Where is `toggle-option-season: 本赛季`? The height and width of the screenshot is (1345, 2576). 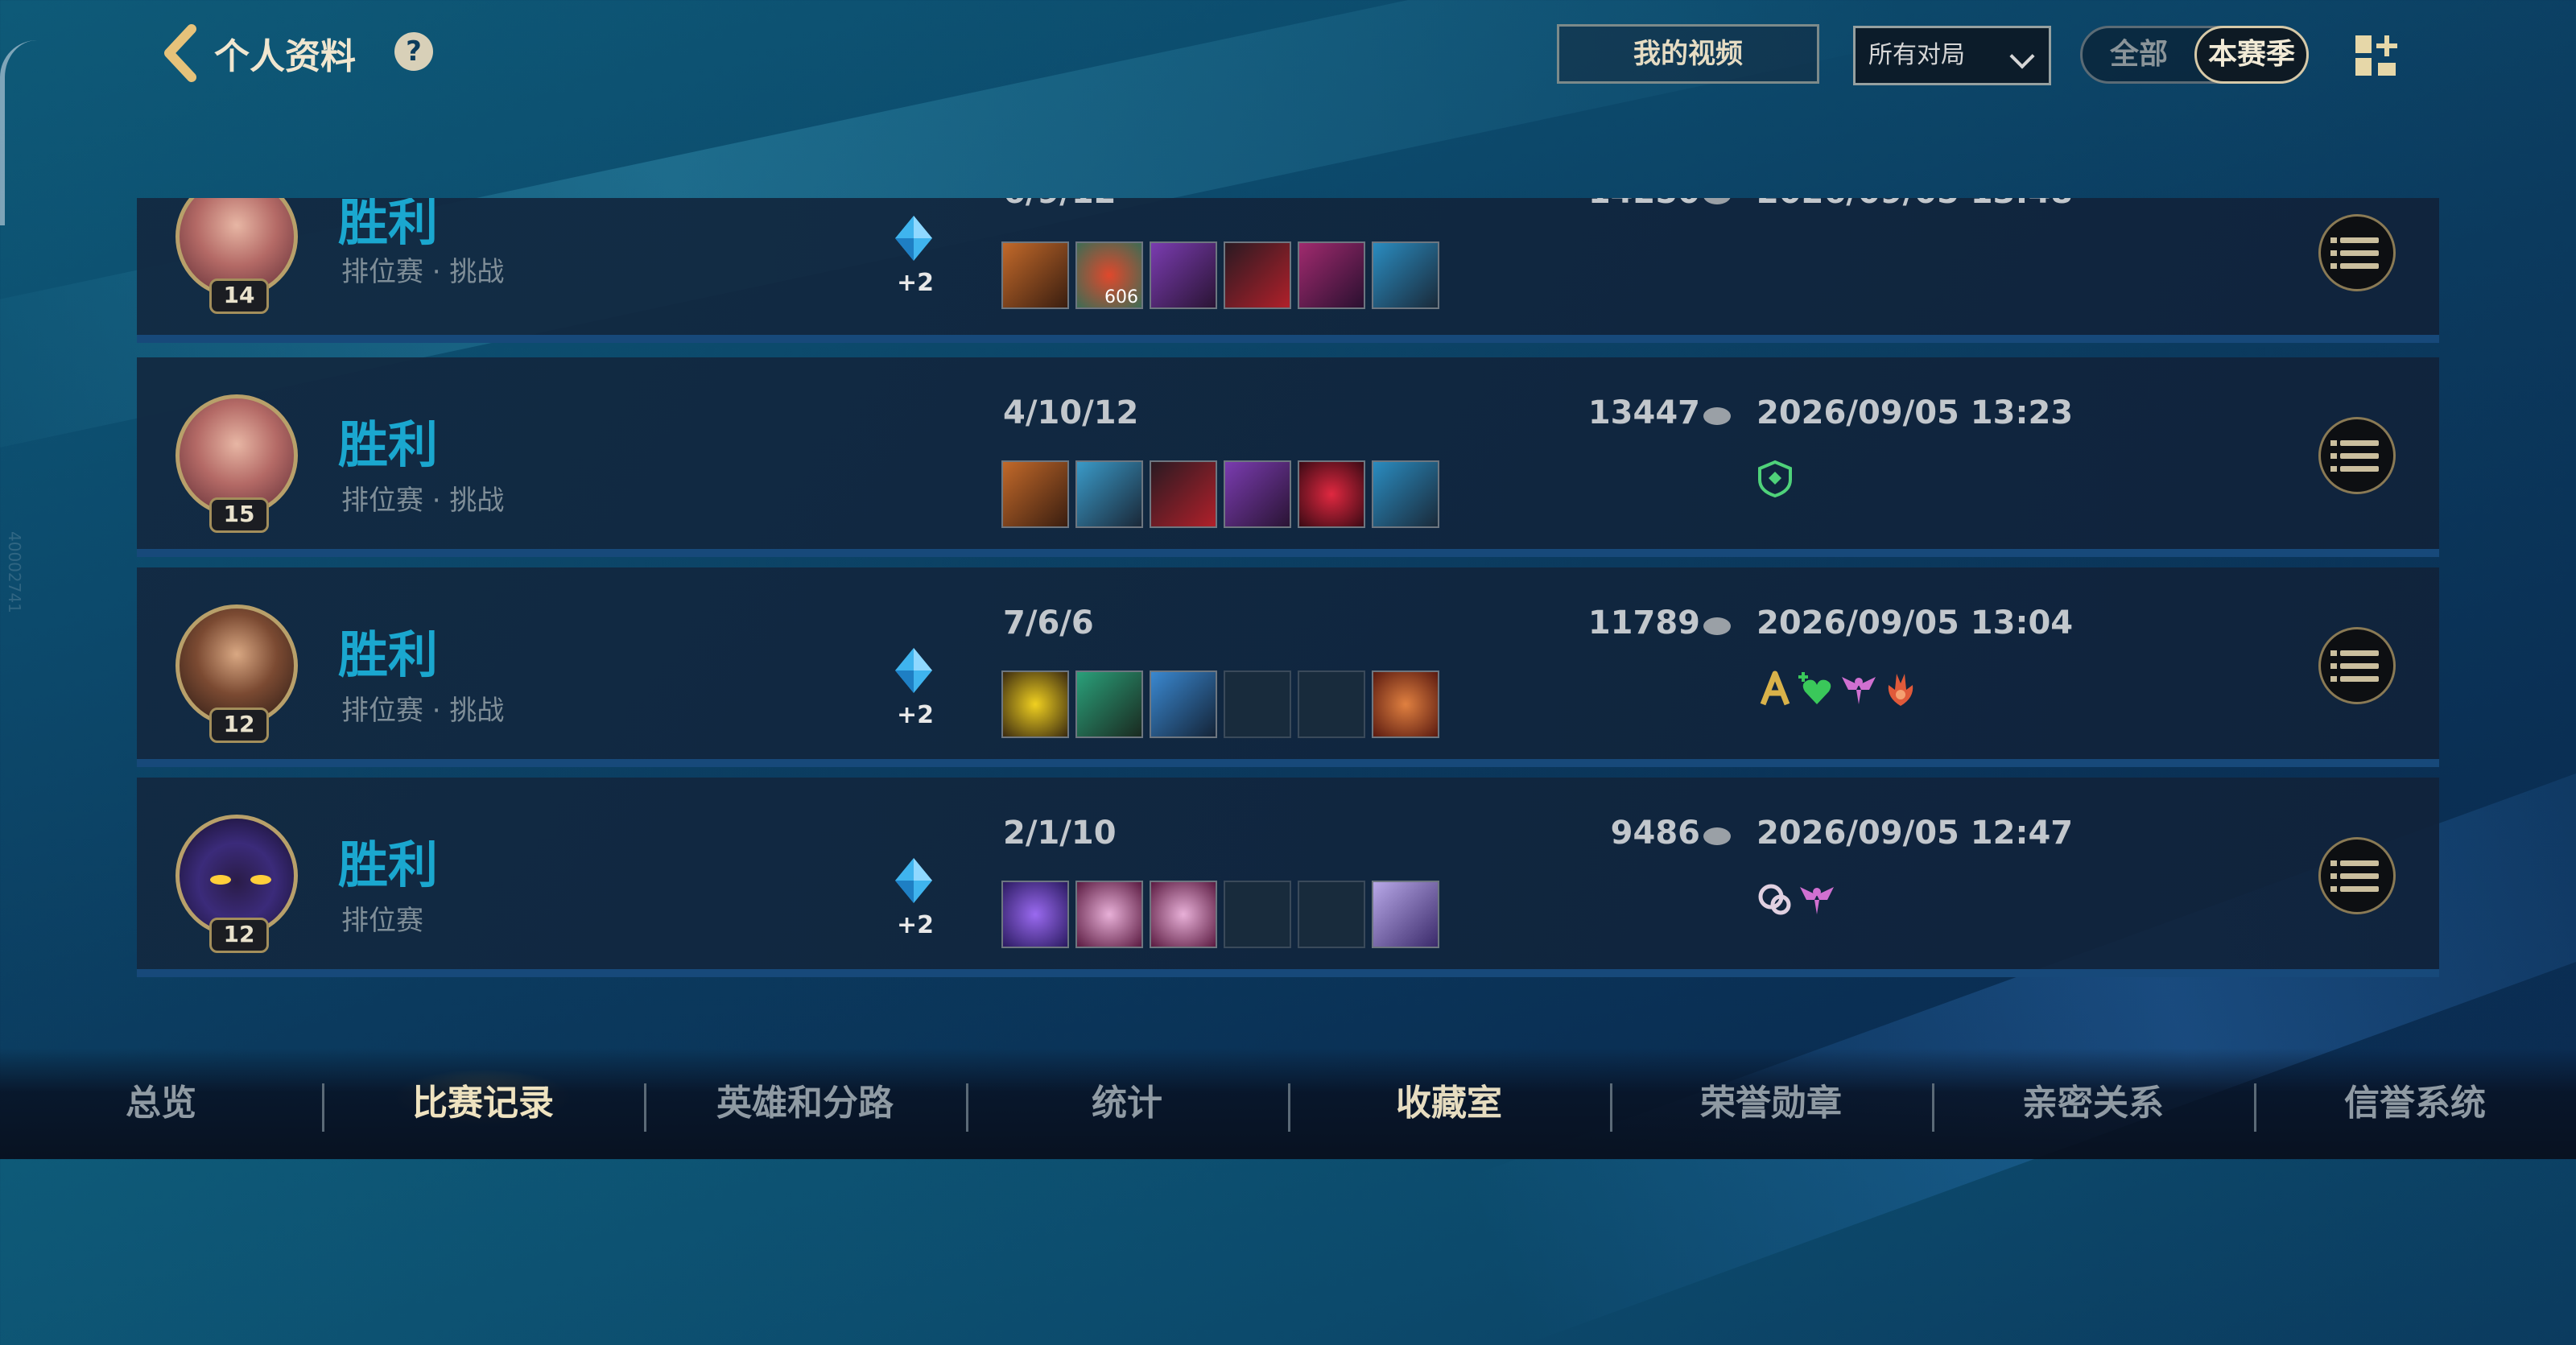
toggle-option-season: 本赛季 is located at coordinates (2251, 55).